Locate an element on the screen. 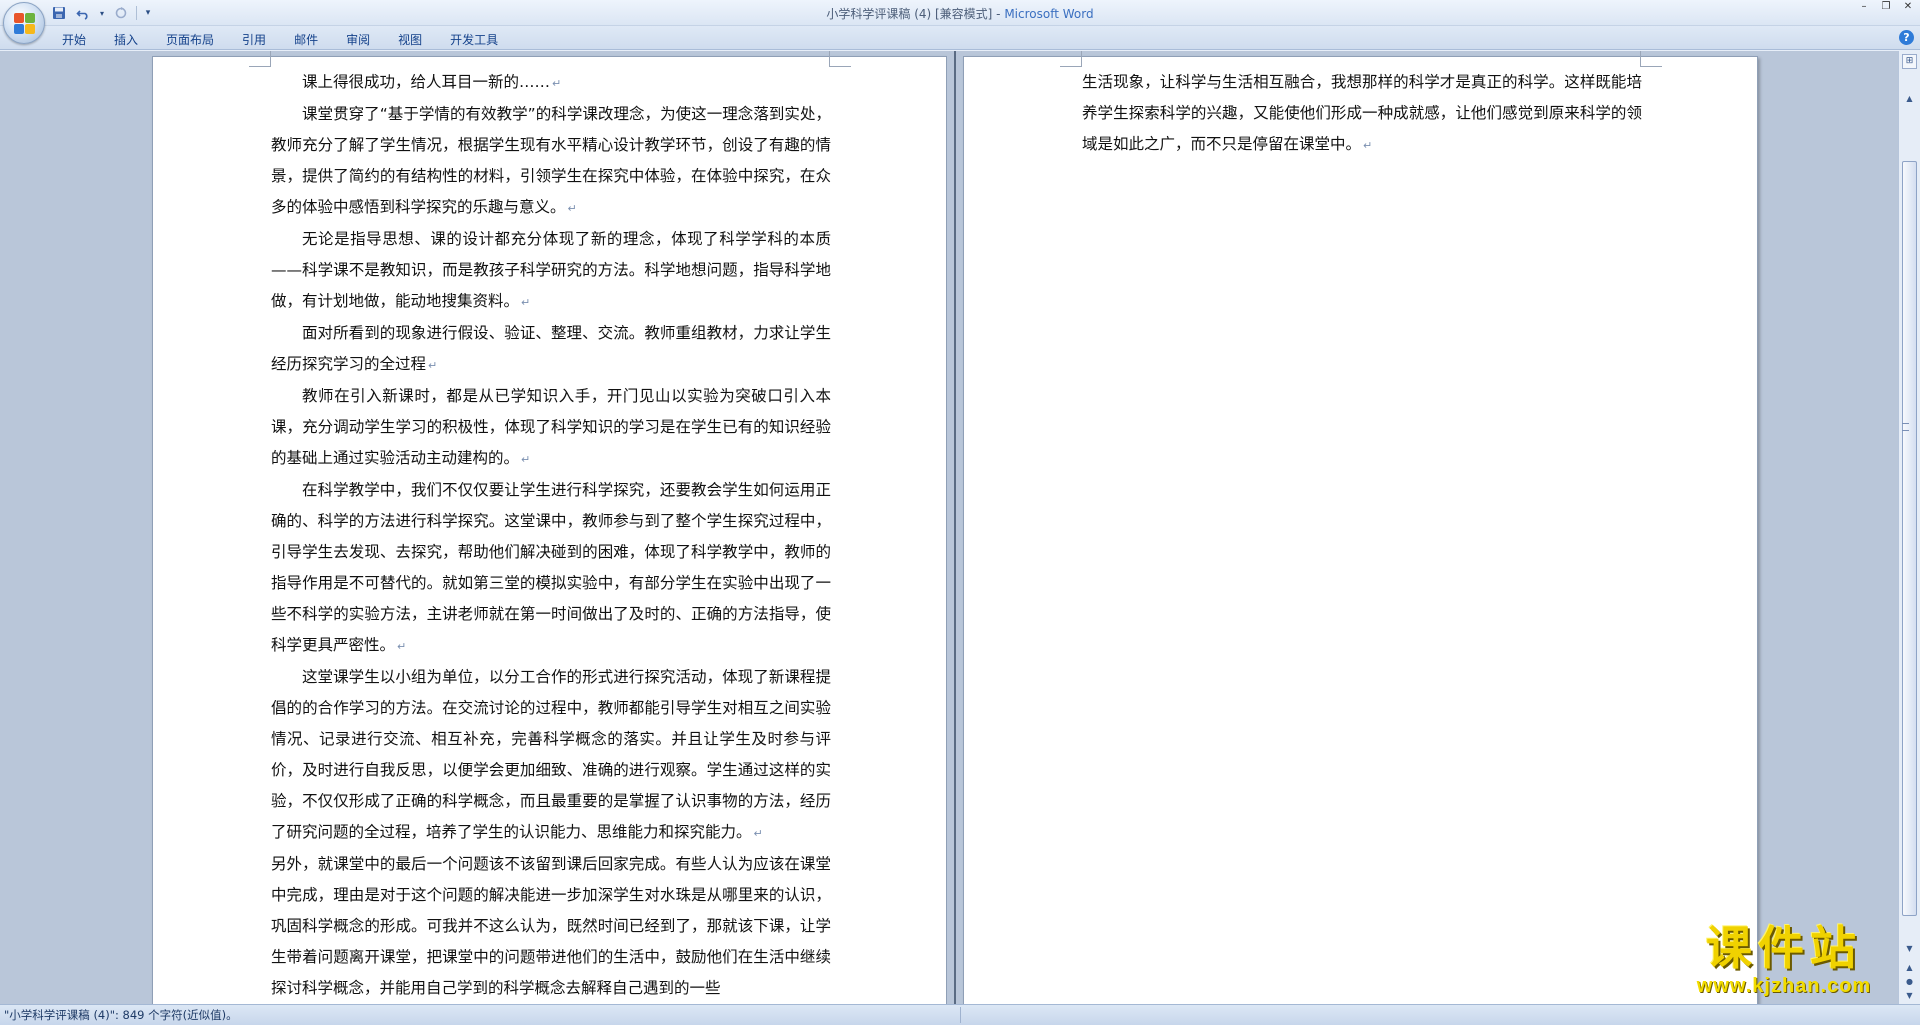 The width and height of the screenshot is (1920, 1025). app-name: Microsoft Word is located at coordinates (1049, 14).